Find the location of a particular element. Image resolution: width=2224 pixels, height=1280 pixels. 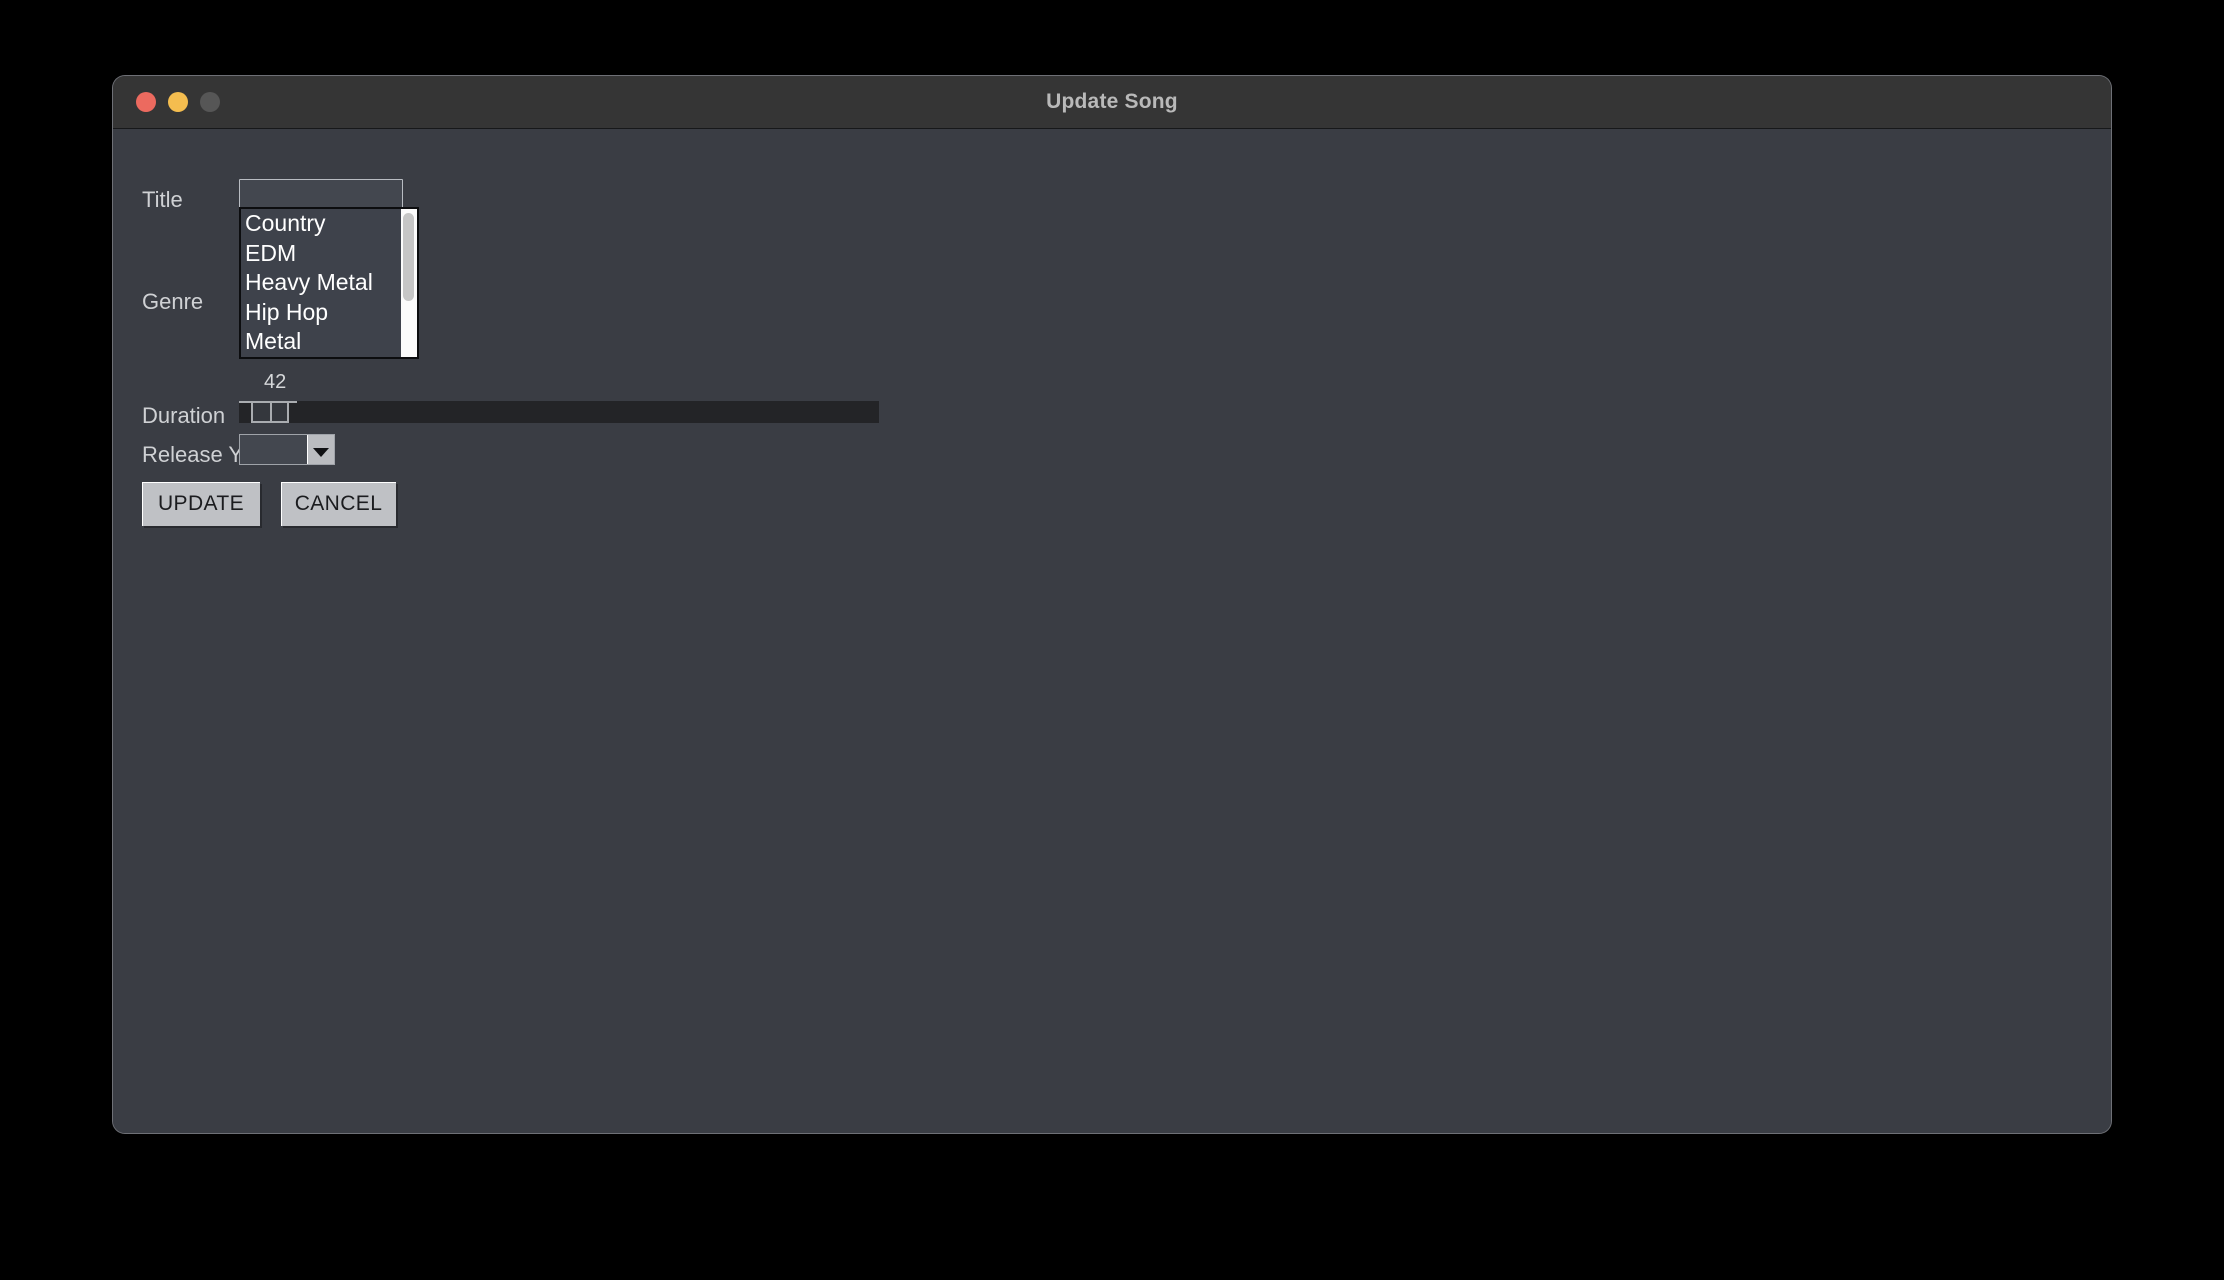

list-item: Metal is located at coordinates (323, 342).